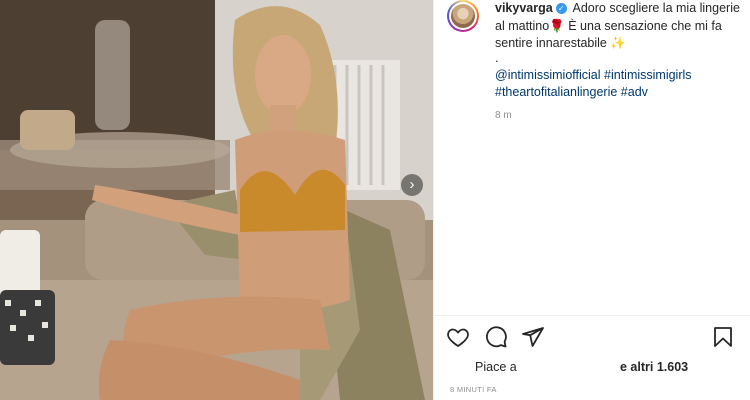 This screenshot has width=750, height=400. What do you see at coordinates (634, 92) in the screenshot?
I see `hashtag-link: #adv` at bounding box center [634, 92].